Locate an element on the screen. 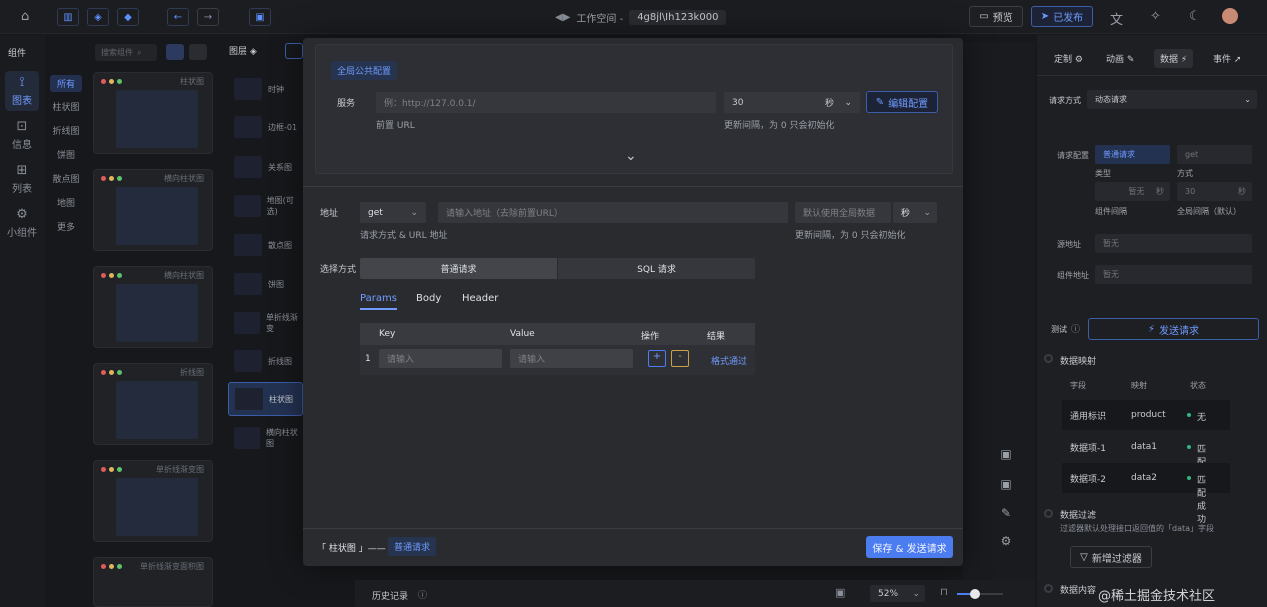 The width and height of the screenshot is (1267, 607). grid-view-toggle is located at coordinates (175, 52).